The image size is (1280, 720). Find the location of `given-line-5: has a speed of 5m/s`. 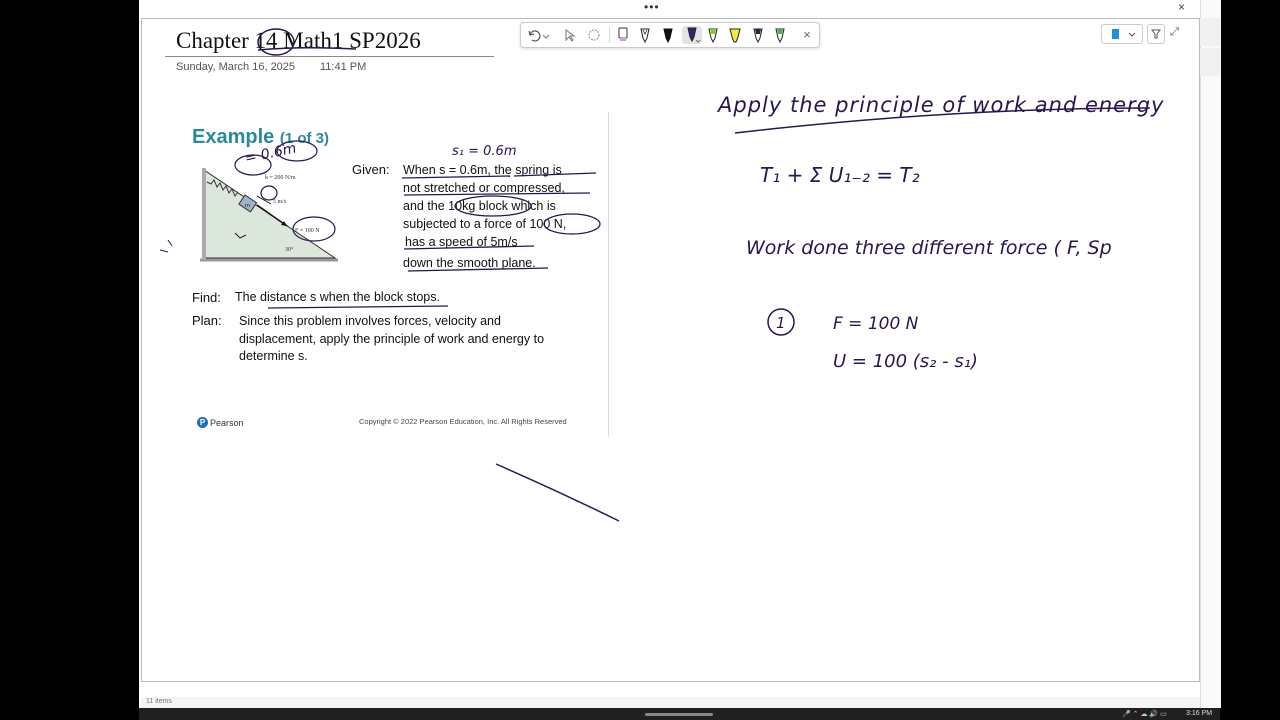

given-line-5: has a speed of 5m/s is located at coordinates (461, 242).